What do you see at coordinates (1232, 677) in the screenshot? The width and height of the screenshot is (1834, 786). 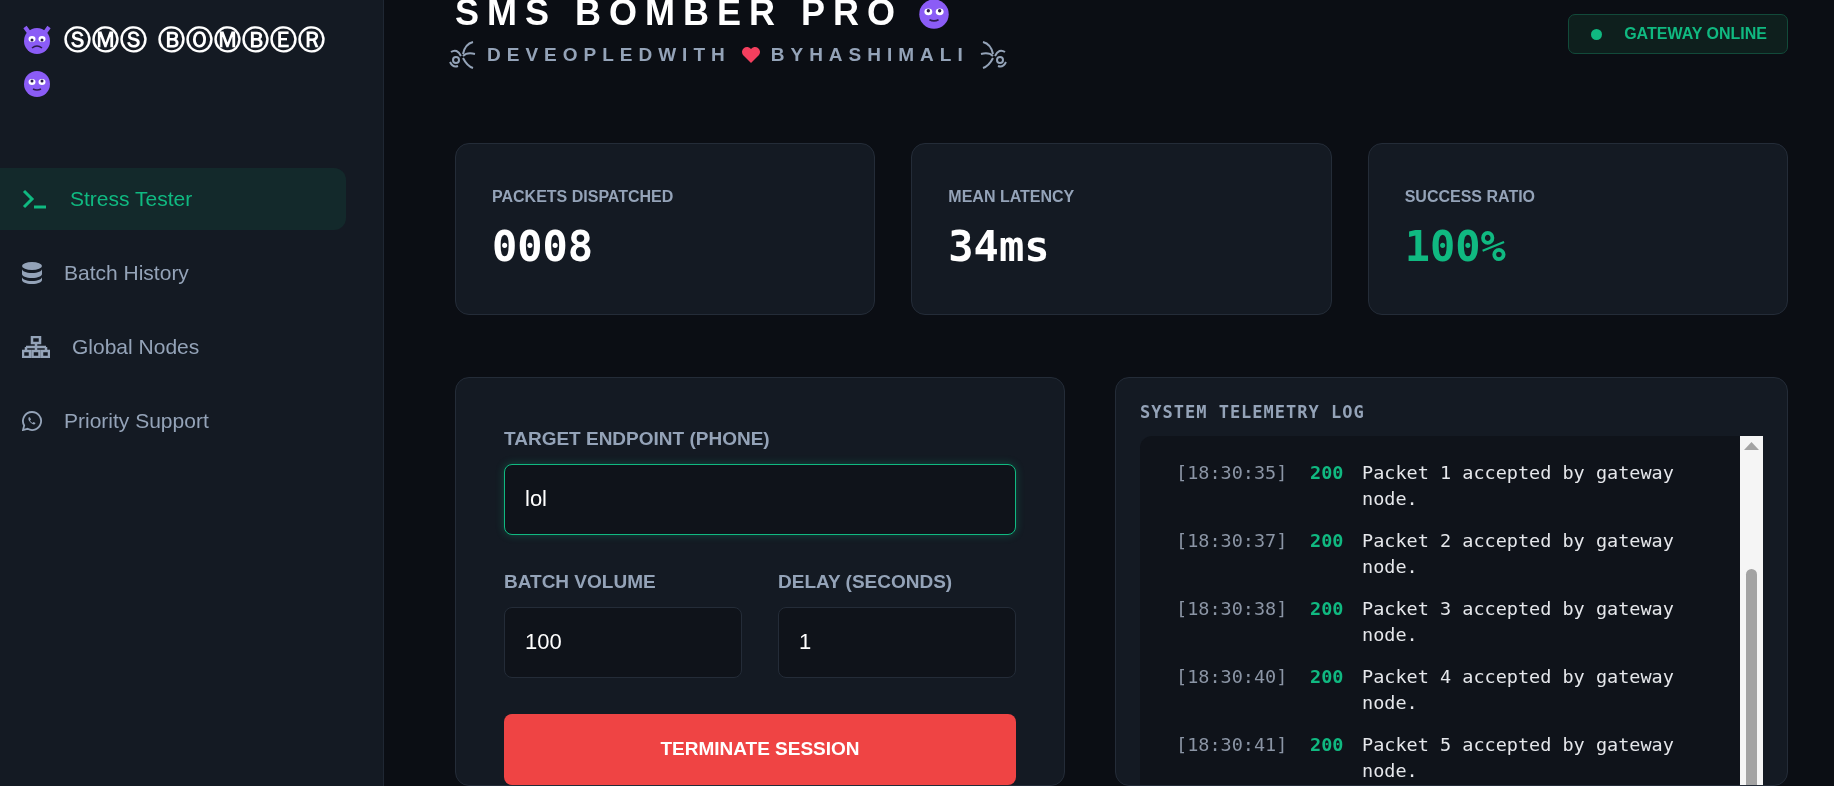 I see `log-time: [18:30:40]` at bounding box center [1232, 677].